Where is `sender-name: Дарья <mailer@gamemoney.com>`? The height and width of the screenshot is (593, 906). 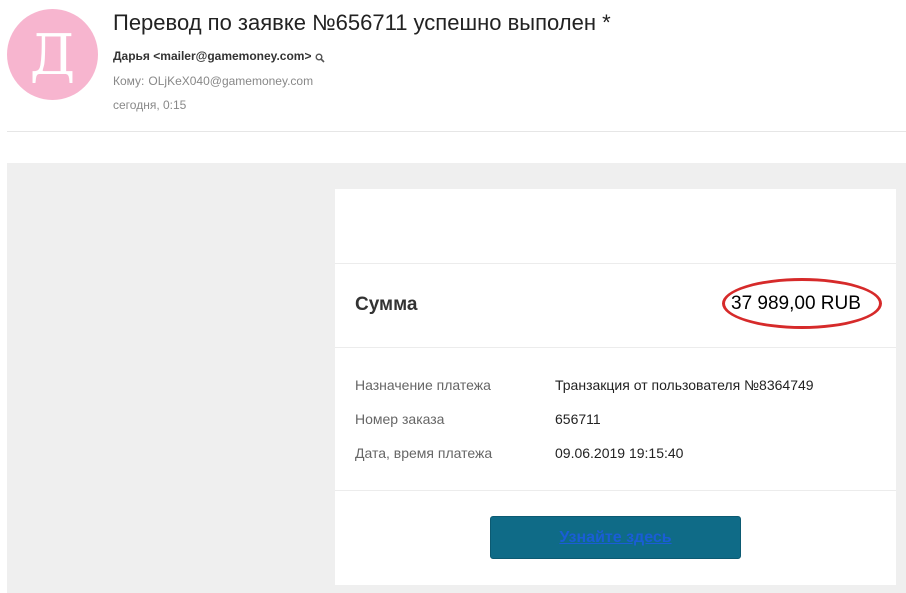 sender-name: Дарья <mailer@gamemoney.com> is located at coordinates (212, 56).